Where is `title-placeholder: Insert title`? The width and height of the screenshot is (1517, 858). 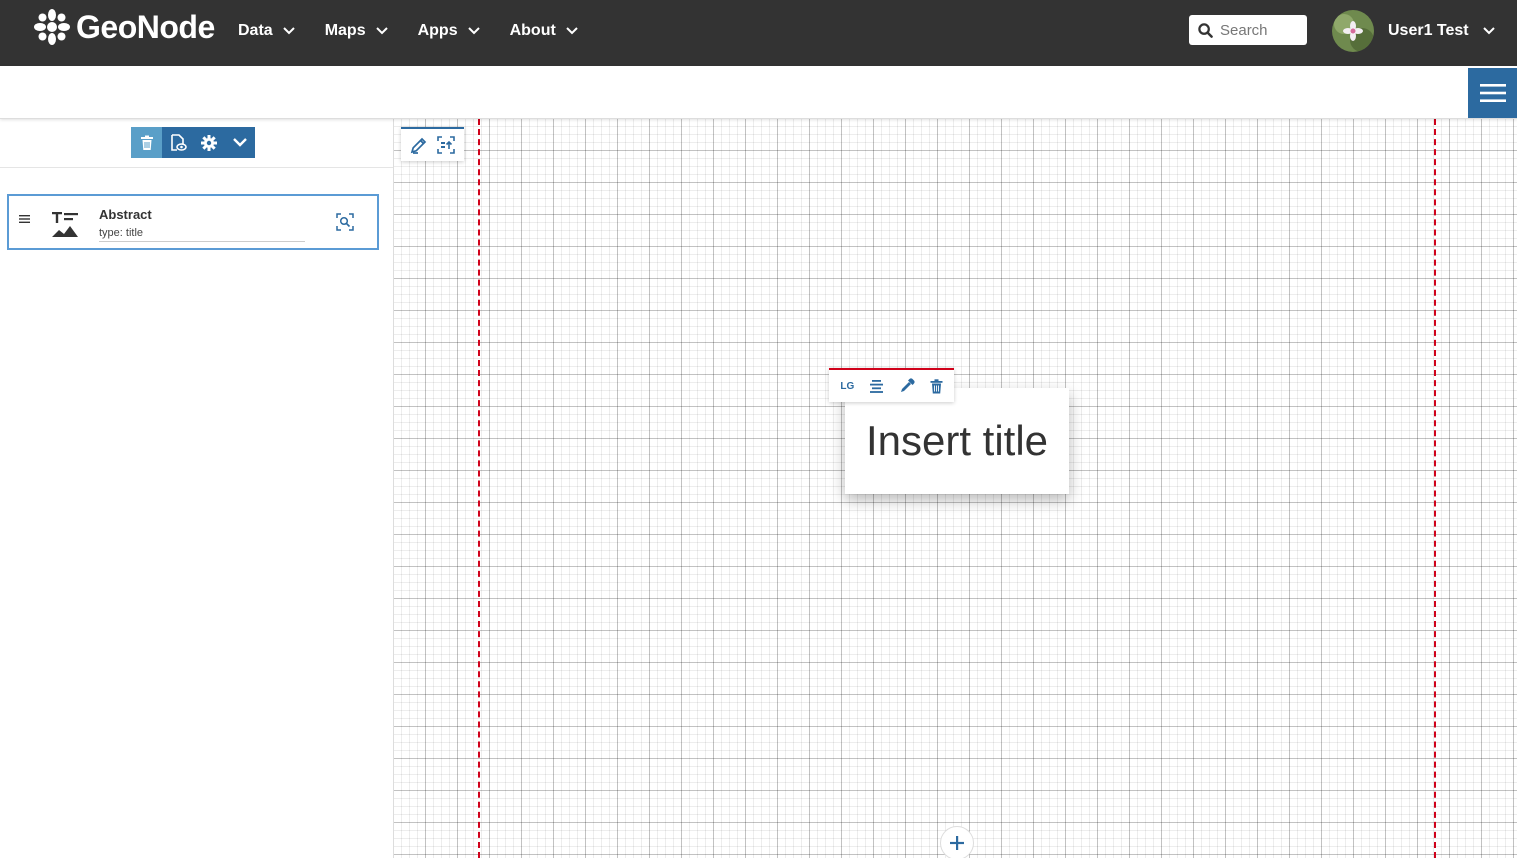 title-placeholder: Insert title is located at coordinates (957, 441).